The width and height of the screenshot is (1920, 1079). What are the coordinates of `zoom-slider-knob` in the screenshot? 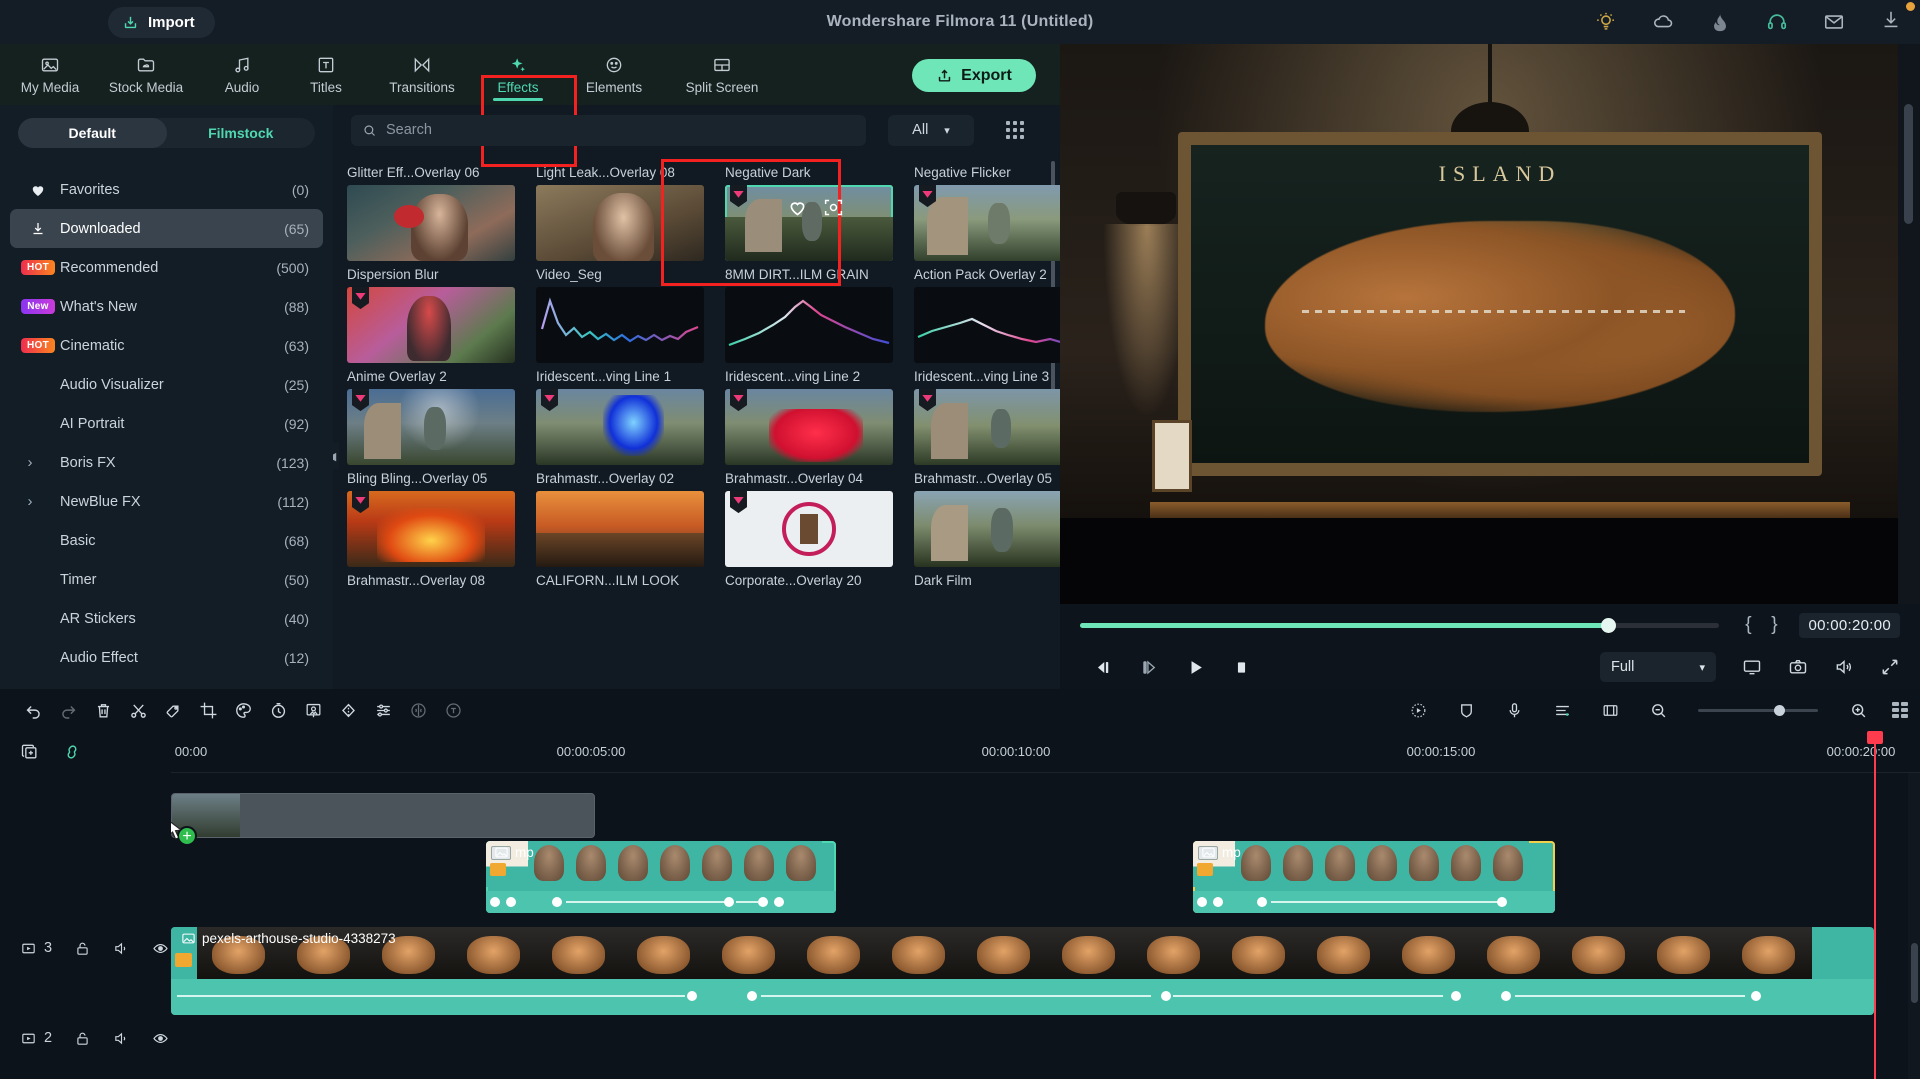 It's located at (1779, 710).